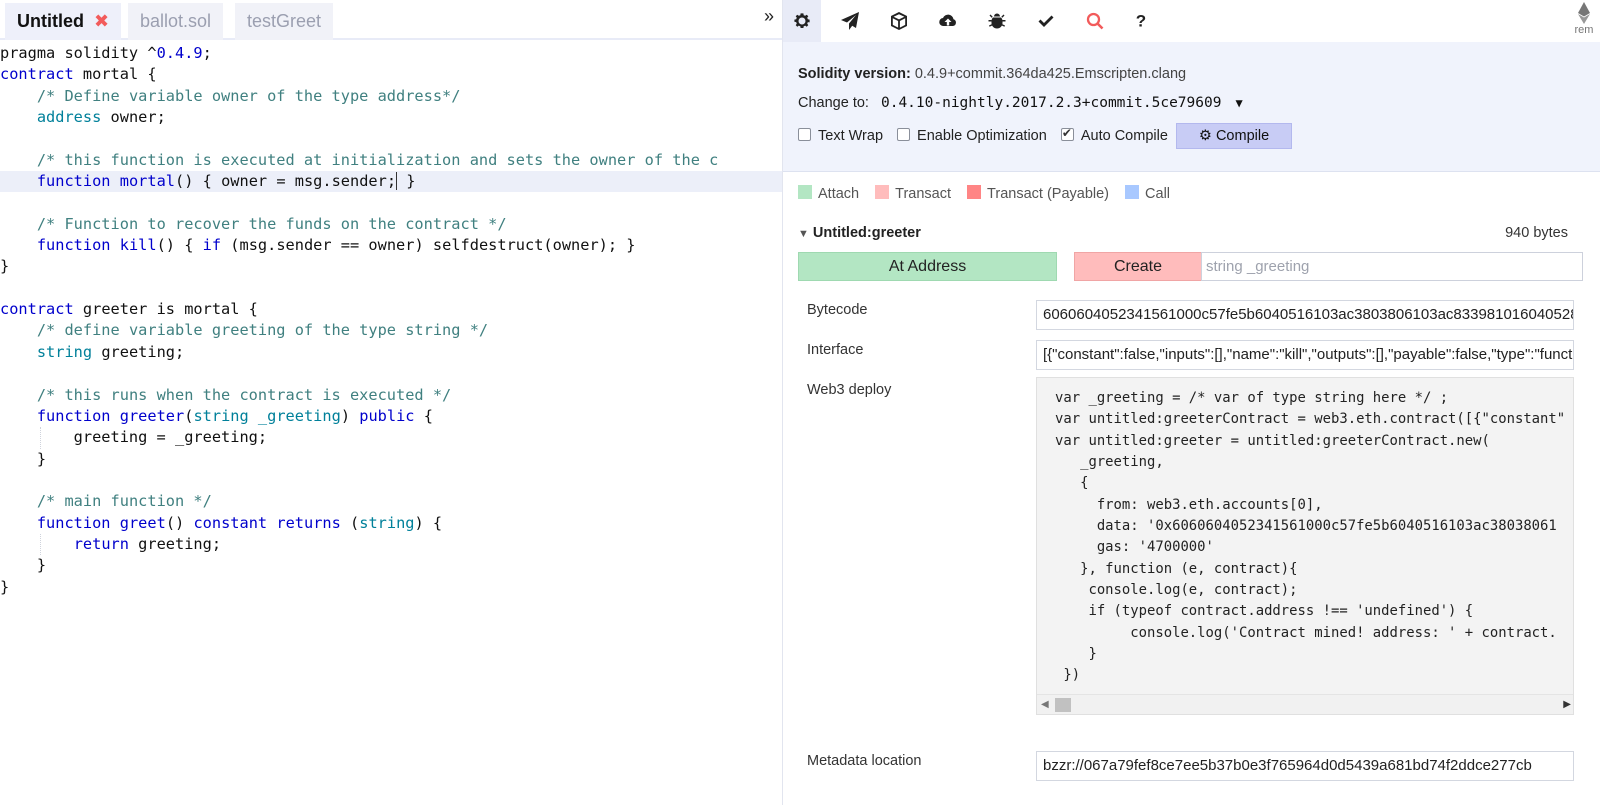  I want to click on code-line: pragma solidity ^0.4.9;, so click(106, 53).